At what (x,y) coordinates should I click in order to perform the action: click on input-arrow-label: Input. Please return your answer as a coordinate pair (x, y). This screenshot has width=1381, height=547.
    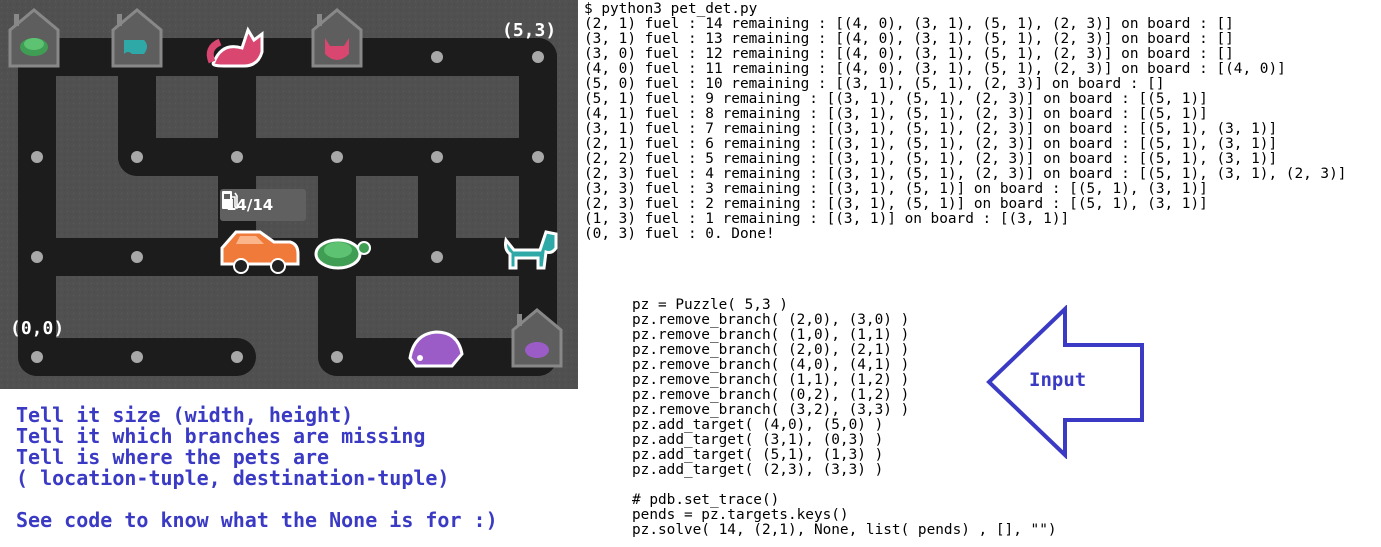
    Looking at the image, I should click on (1058, 380).